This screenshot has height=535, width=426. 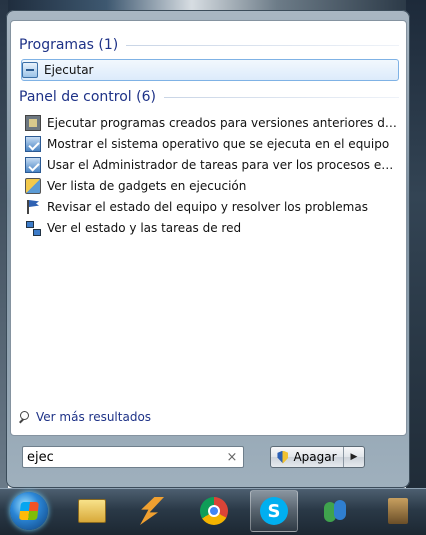 I want to click on chevron-right-icon: ▶, so click(x=354, y=457).